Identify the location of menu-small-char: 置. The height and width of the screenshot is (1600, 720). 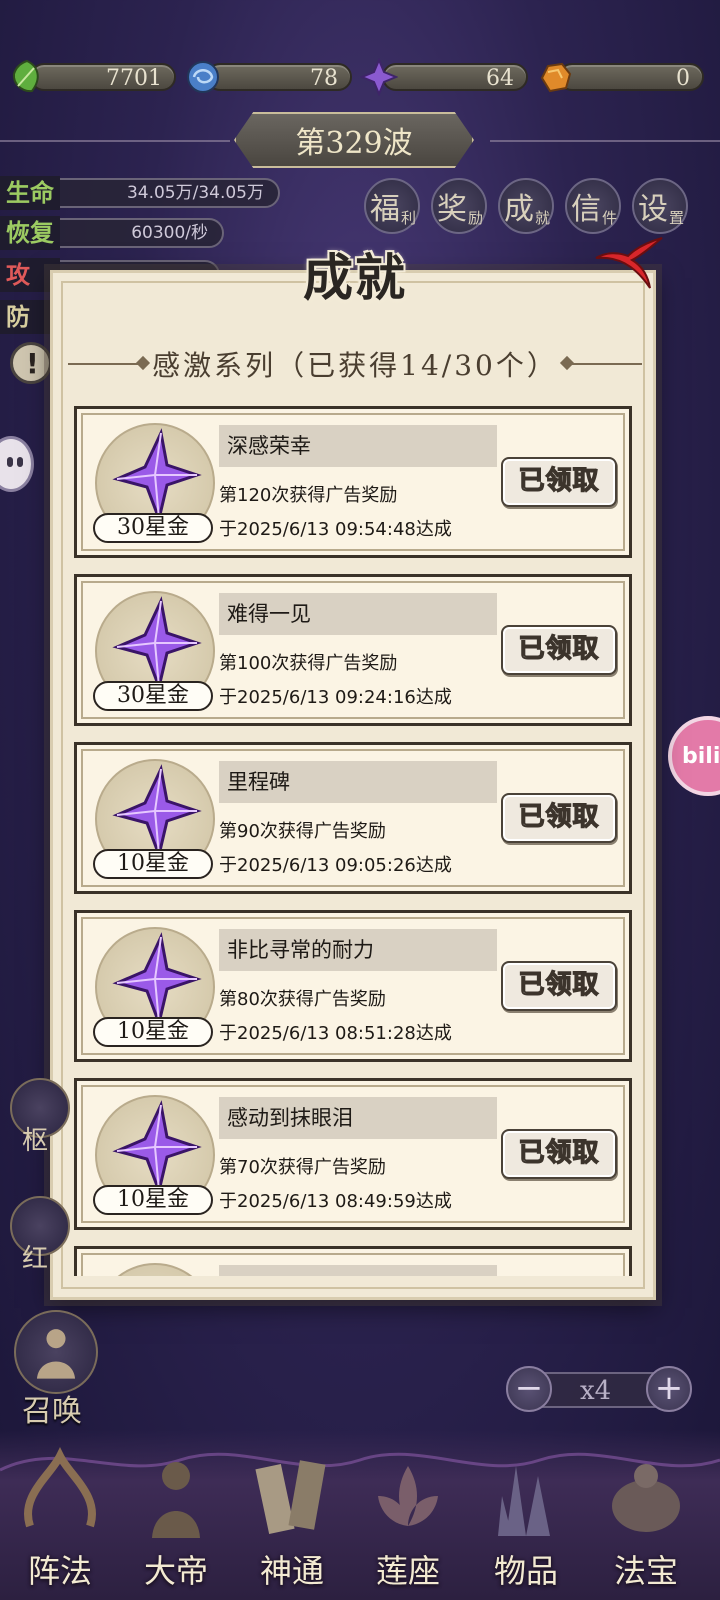
(676, 218).